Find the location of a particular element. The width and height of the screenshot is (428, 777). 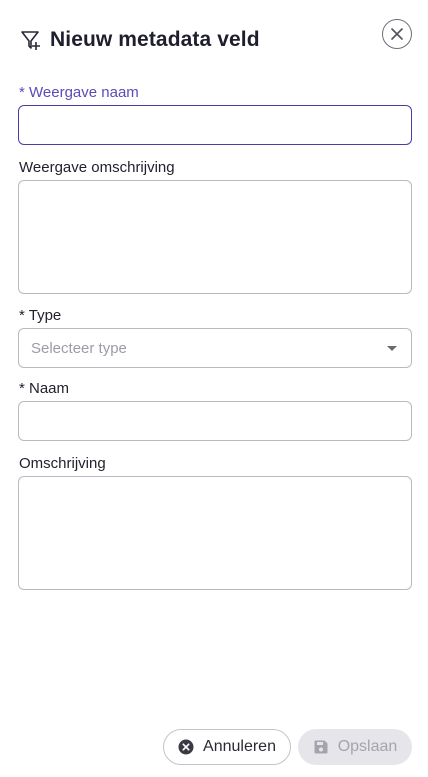

name-label: * Naam is located at coordinates (44, 388).